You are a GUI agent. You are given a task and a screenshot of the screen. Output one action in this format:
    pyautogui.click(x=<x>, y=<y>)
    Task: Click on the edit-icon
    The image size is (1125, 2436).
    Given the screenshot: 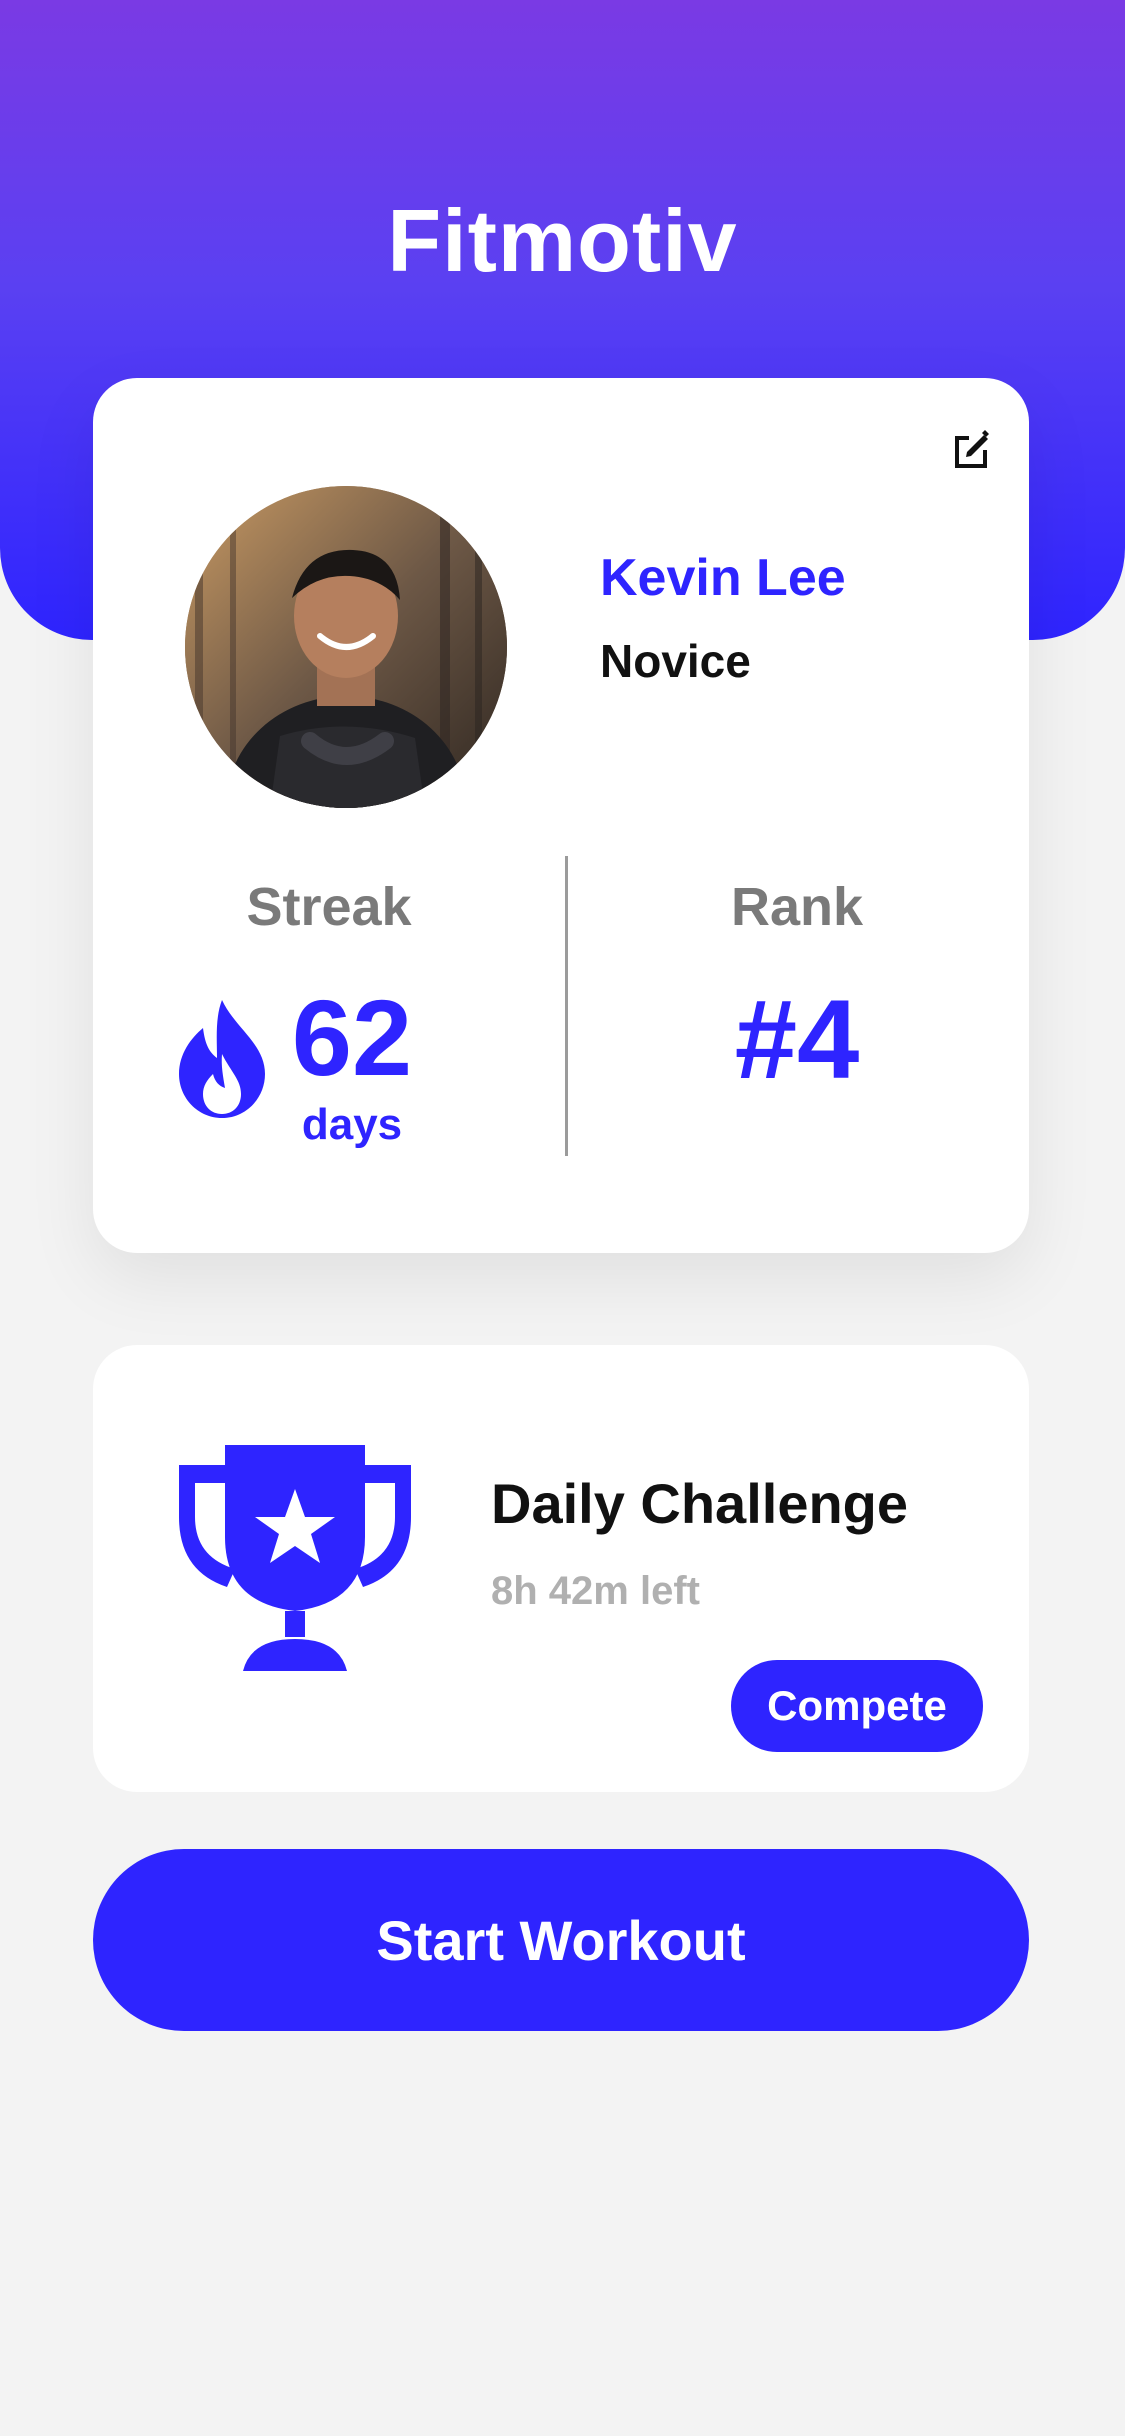 What is the action you would take?
    pyautogui.click(x=972, y=449)
    